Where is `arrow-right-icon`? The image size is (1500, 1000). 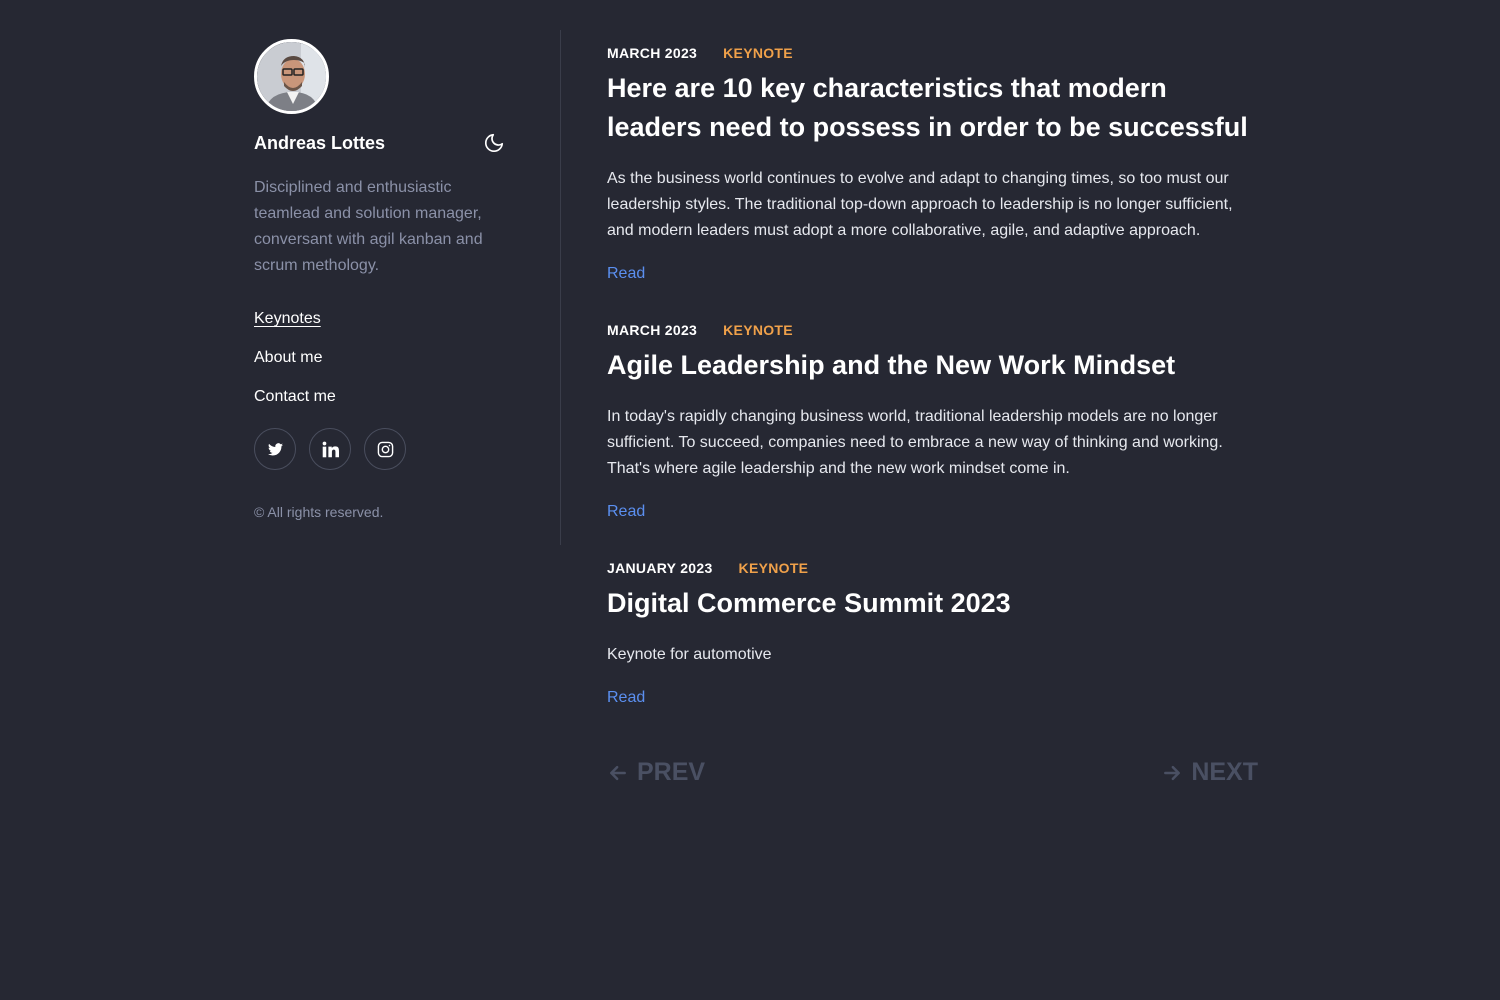 arrow-right-icon is located at coordinates (1172, 772).